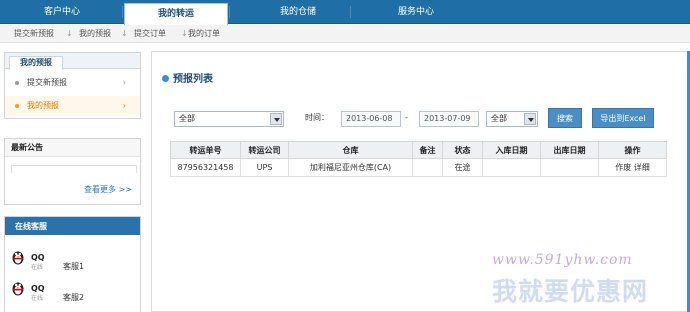 The width and height of the screenshot is (690, 312). What do you see at coordinates (427, 150) in the screenshot?
I see `col-header-remark: 备注` at bounding box center [427, 150].